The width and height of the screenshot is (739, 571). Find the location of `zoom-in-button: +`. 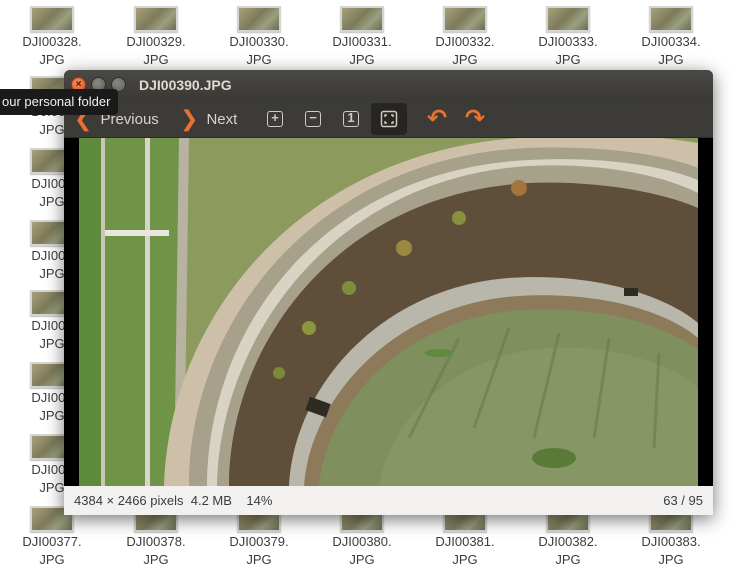

zoom-in-button: + is located at coordinates (275, 119).